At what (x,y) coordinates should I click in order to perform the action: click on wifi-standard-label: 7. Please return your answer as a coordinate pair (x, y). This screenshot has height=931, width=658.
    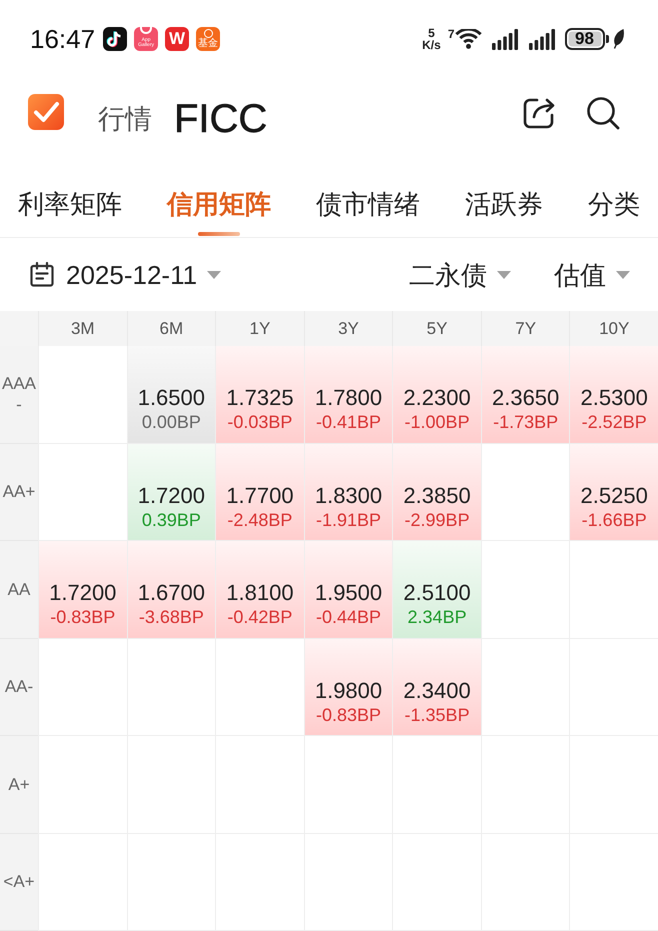
    Looking at the image, I should click on (451, 34).